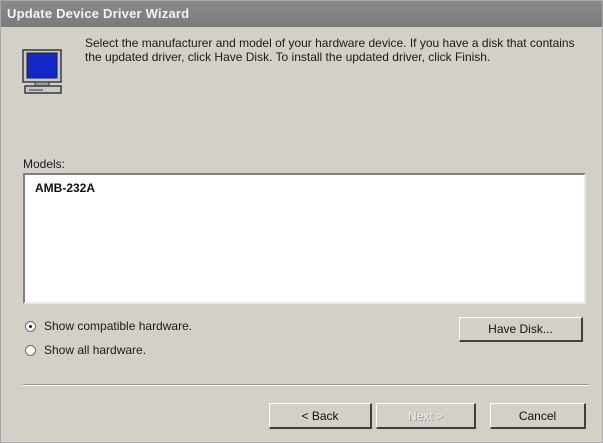 This screenshot has height=443, width=603. What do you see at coordinates (30, 326) in the screenshot?
I see `radio-checked-icon` at bounding box center [30, 326].